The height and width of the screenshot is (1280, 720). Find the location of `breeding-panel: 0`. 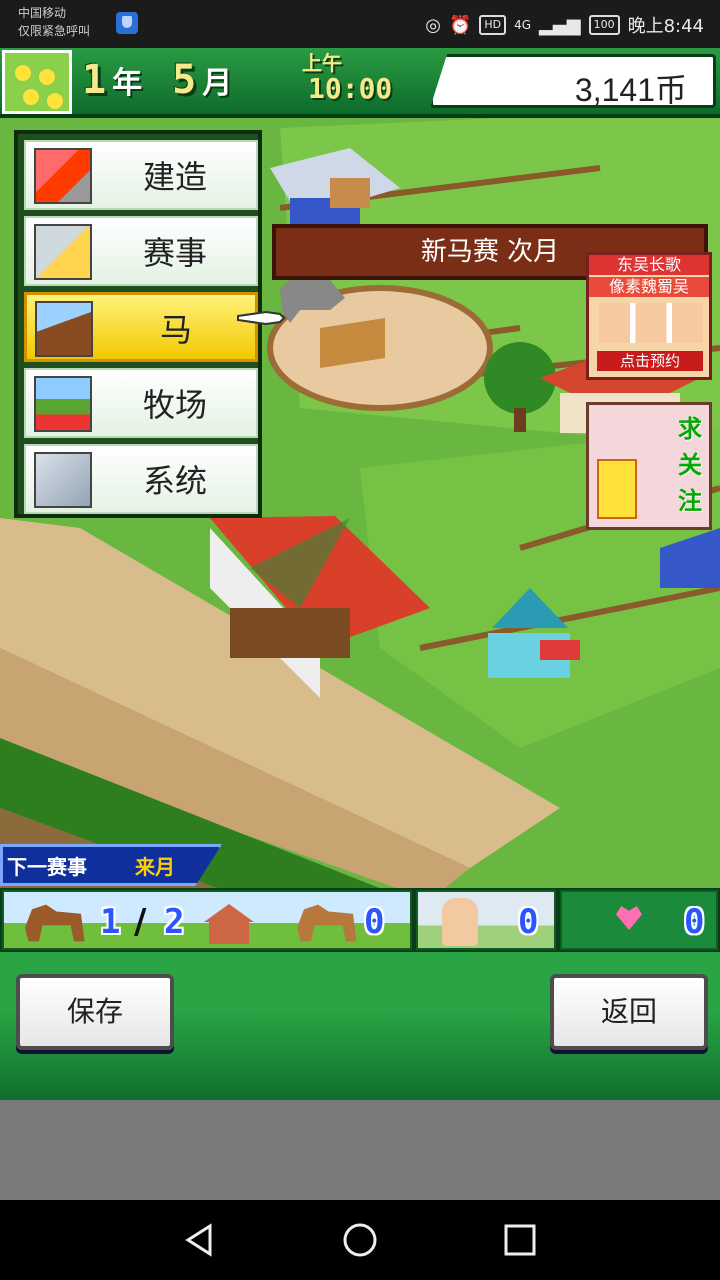

breeding-panel: 0 is located at coordinates (639, 920).